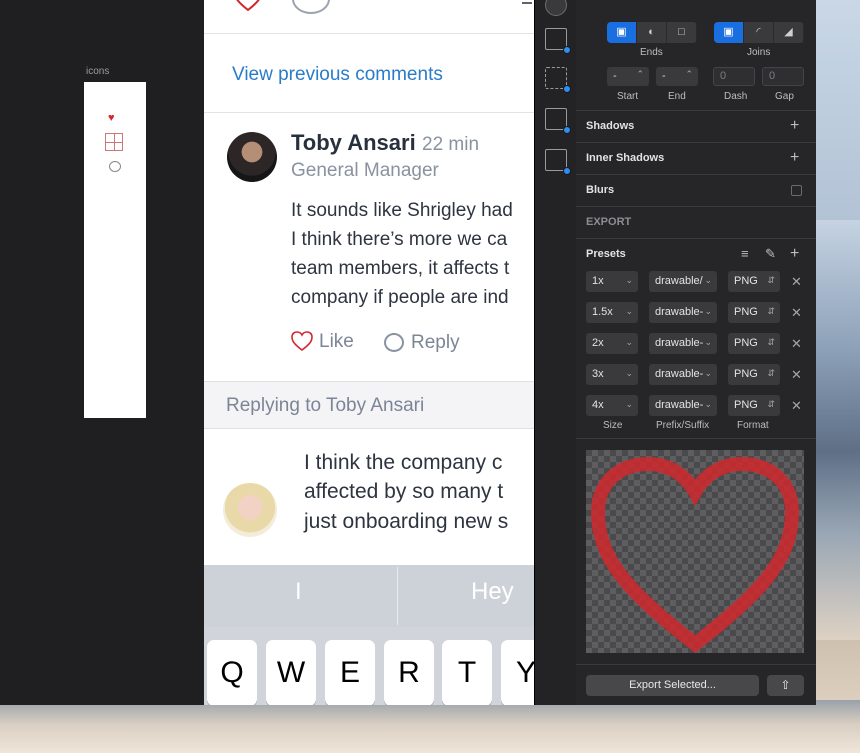 Image resolution: width=860 pixels, height=753 pixels. What do you see at coordinates (600, 190) in the screenshot?
I see `blurs-section: Blurs` at bounding box center [600, 190].